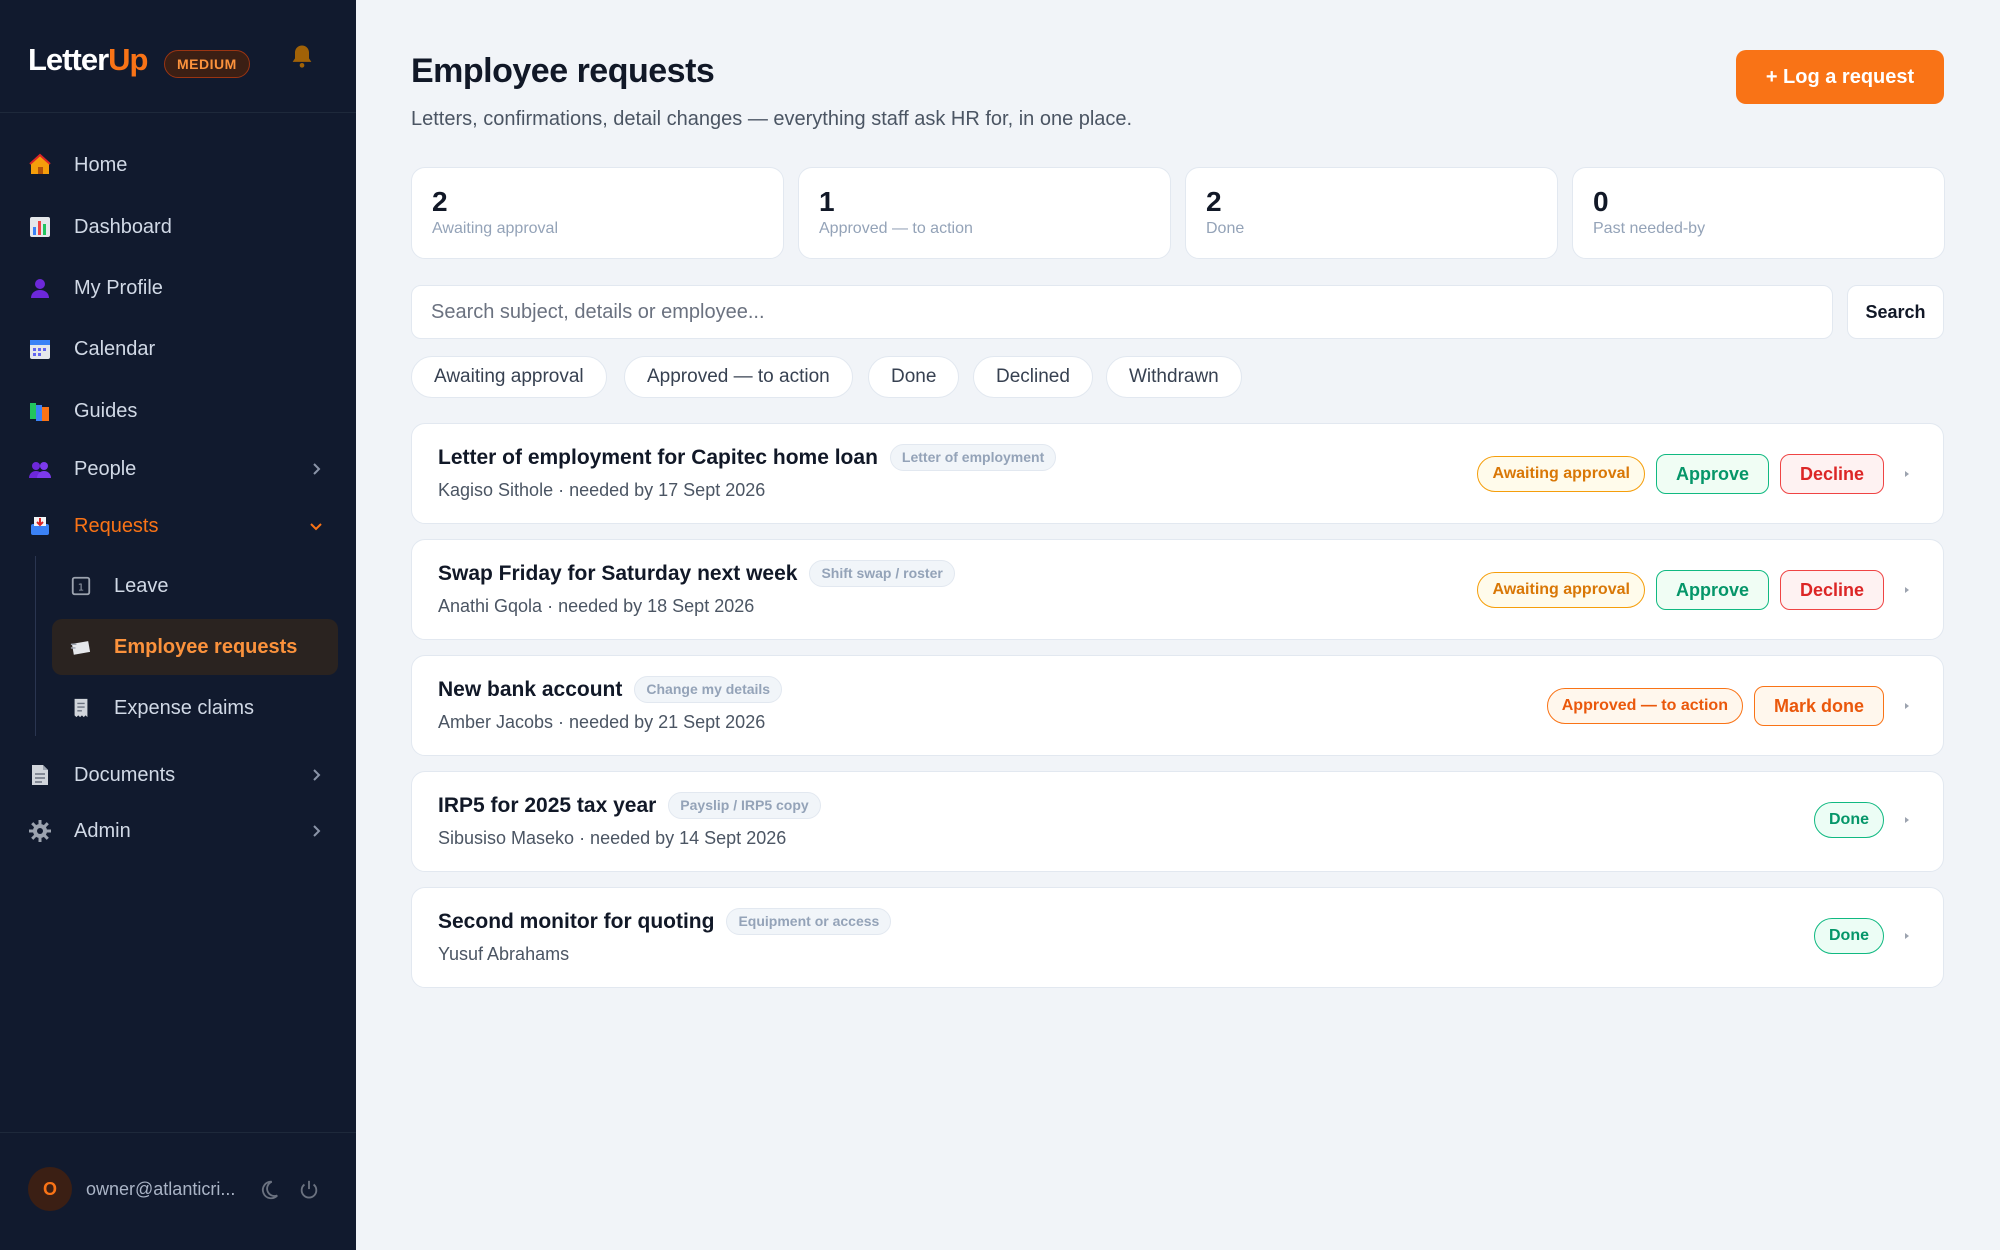  I want to click on nav-label: Dashboard, so click(123, 226).